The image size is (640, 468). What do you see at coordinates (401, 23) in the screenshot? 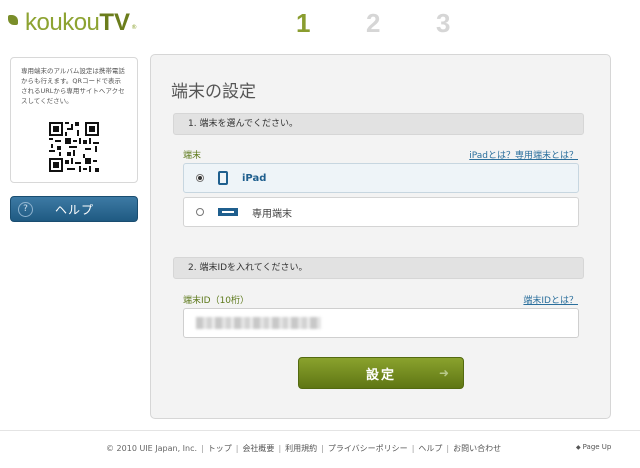
I see `step-indicator: 1 2 3` at bounding box center [401, 23].